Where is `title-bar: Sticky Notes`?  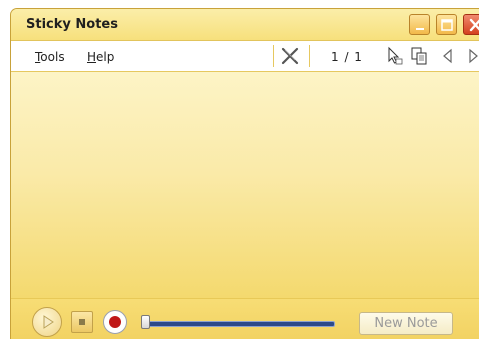
title-bar: Sticky Notes is located at coordinates (245, 25).